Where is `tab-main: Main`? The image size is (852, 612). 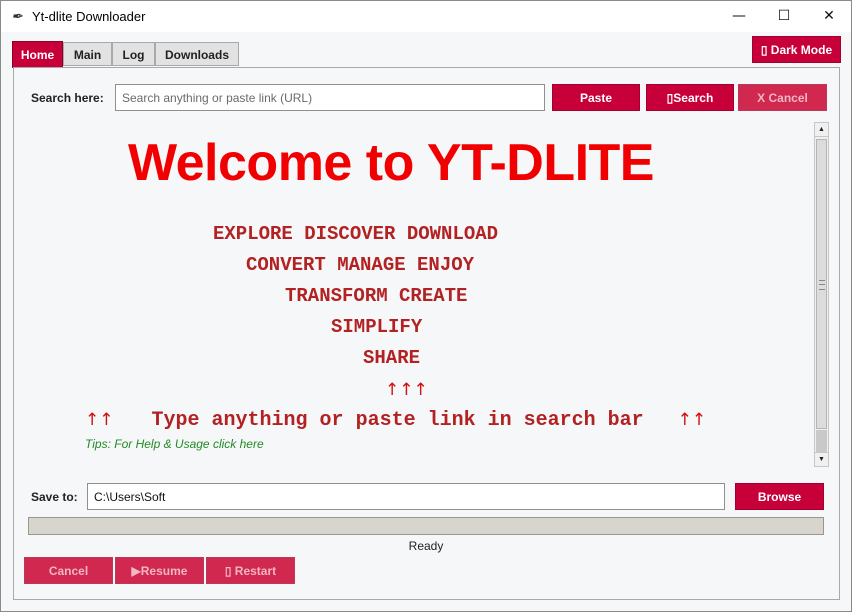 tab-main: Main is located at coordinates (87, 54).